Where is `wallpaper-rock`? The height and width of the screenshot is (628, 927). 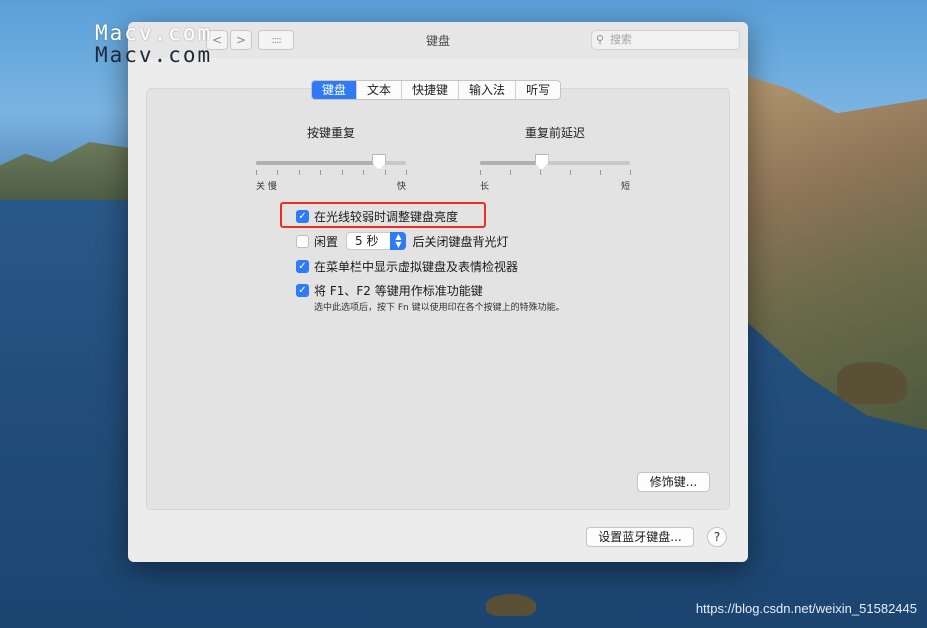 wallpaper-rock is located at coordinates (872, 383).